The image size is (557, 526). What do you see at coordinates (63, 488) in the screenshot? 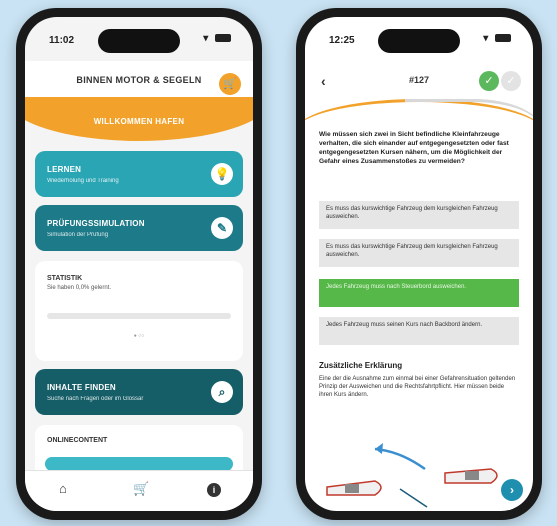
I see `home-icon: ⌂` at bounding box center [63, 488].